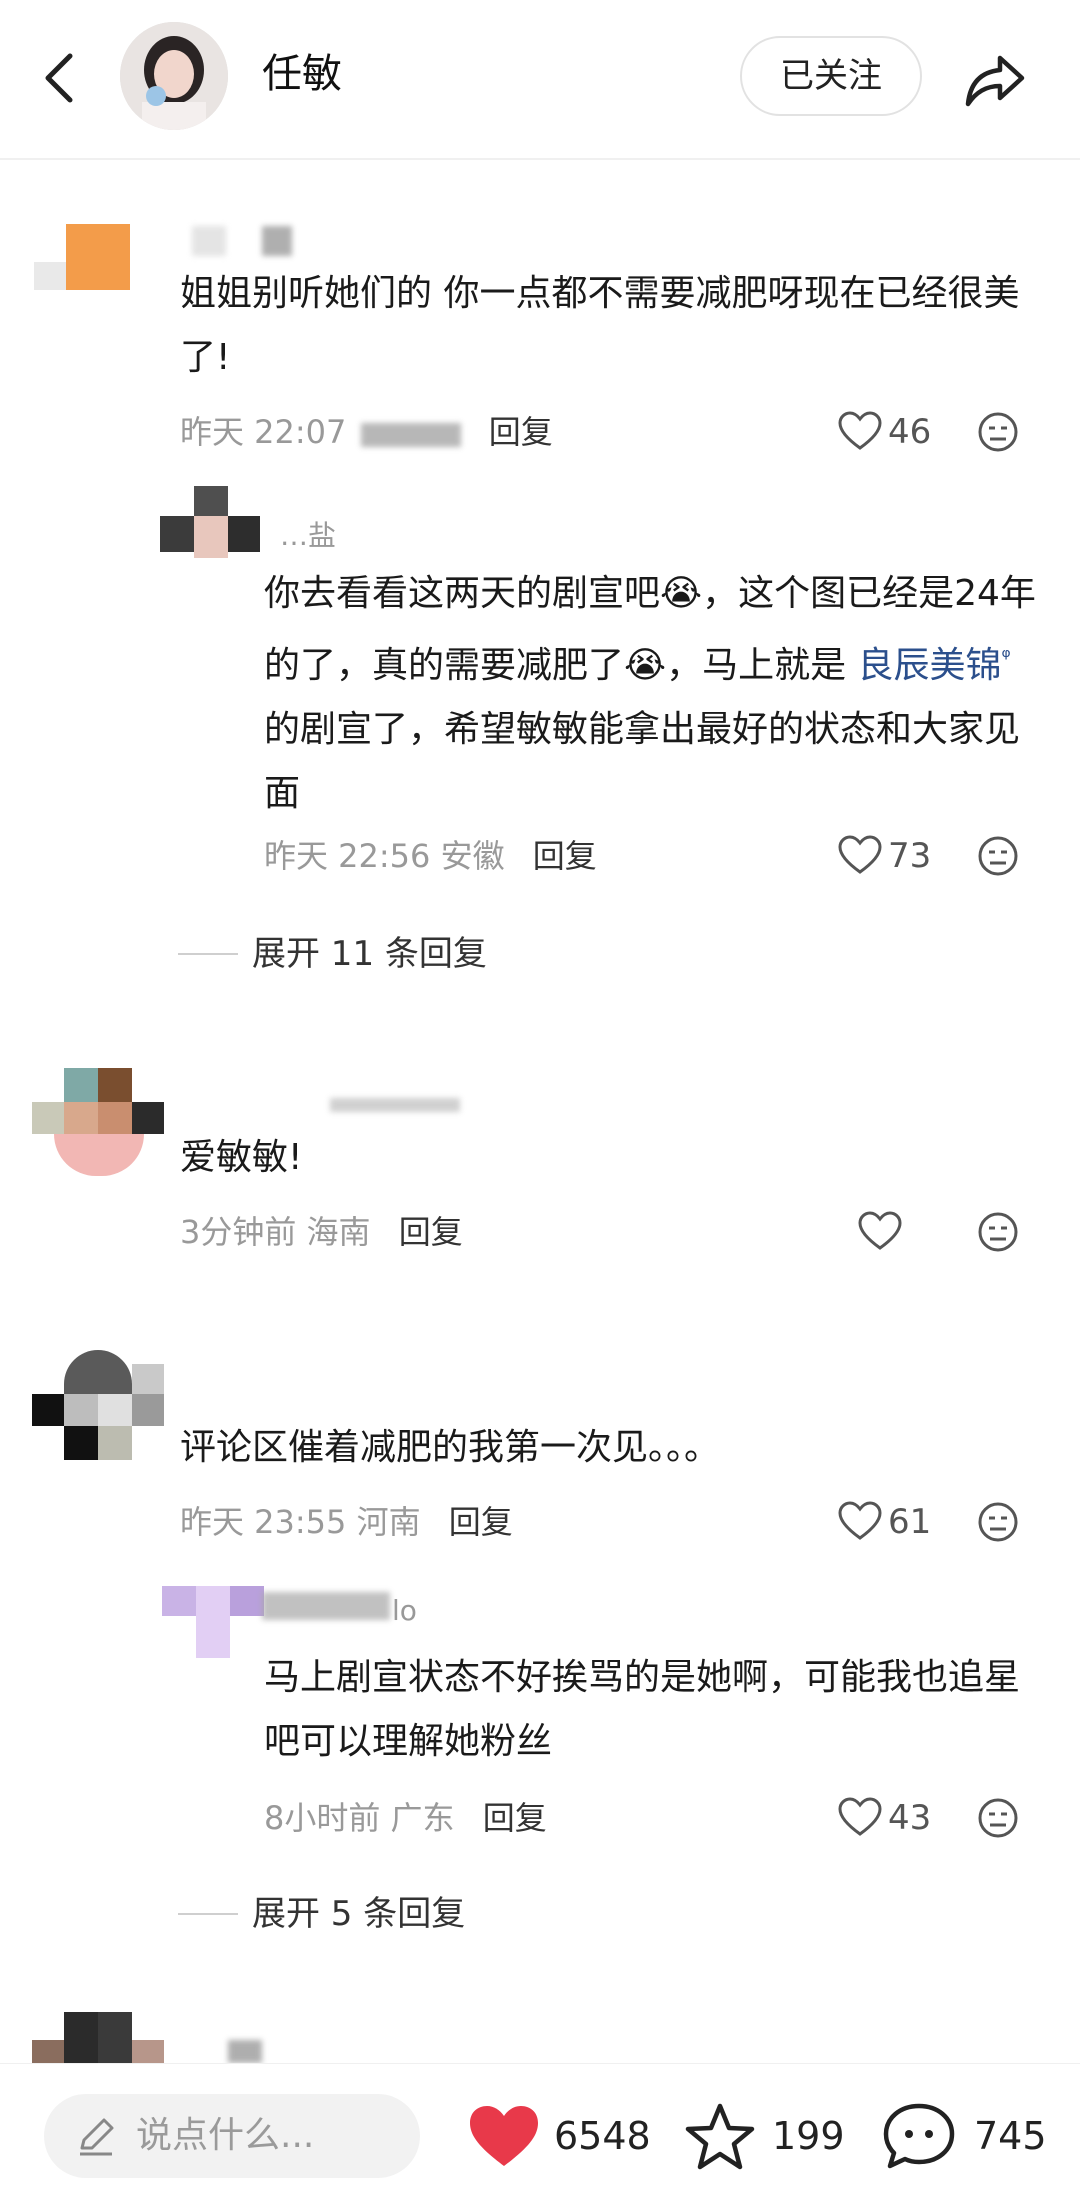  What do you see at coordinates (410, 435) in the screenshot?
I see `location-redacted` at bounding box center [410, 435].